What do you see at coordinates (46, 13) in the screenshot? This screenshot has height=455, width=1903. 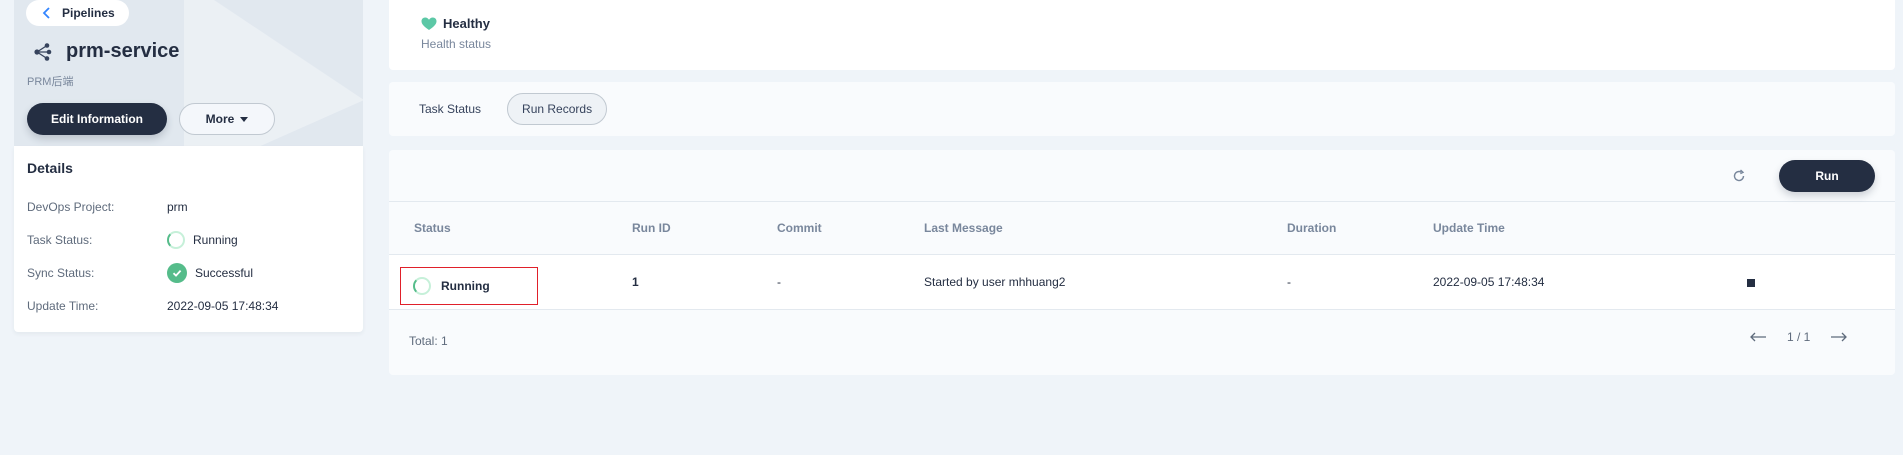 I see `chevron-left-icon` at bounding box center [46, 13].